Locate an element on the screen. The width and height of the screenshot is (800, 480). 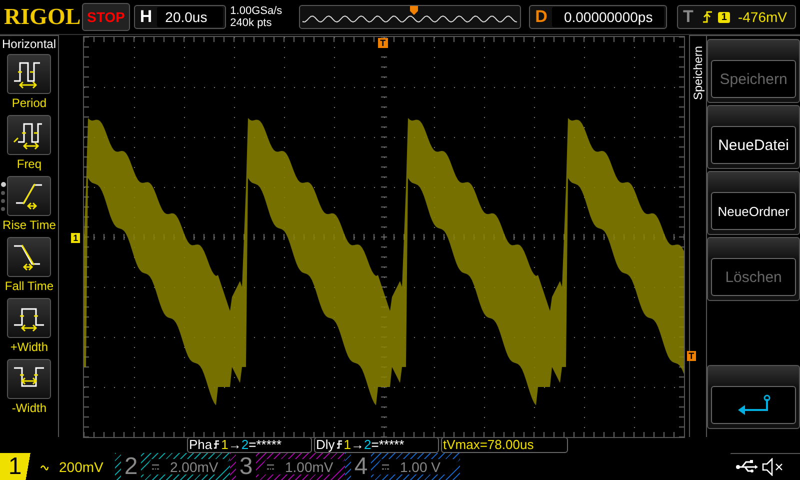
nwidth-measure-icon is located at coordinates (29, 379).